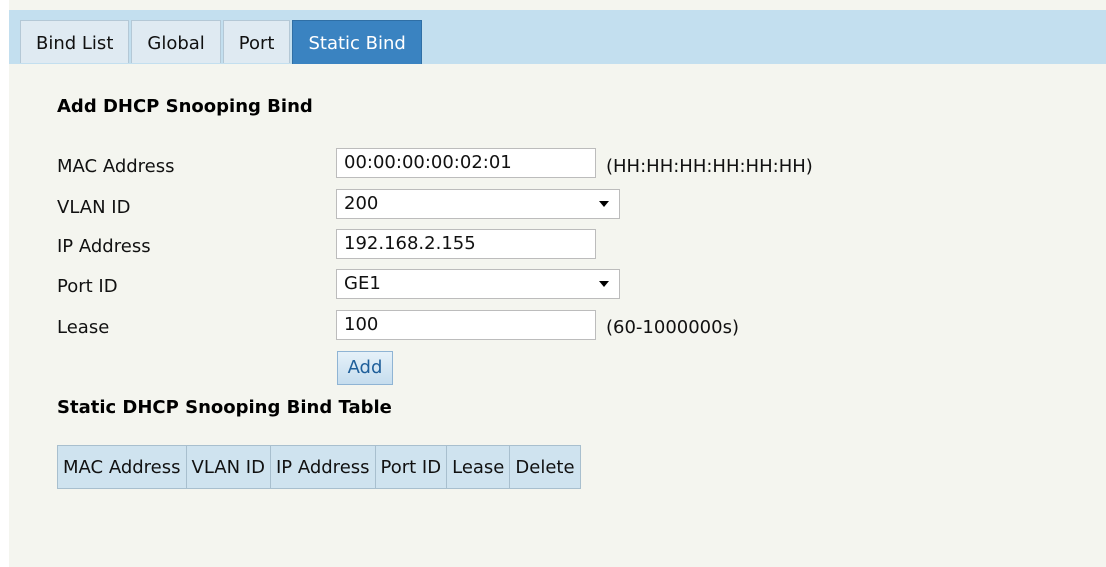 The width and height of the screenshot is (1106, 567). I want to click on tab-list: Bind List Global Port Static Bind, so click(222, 42).